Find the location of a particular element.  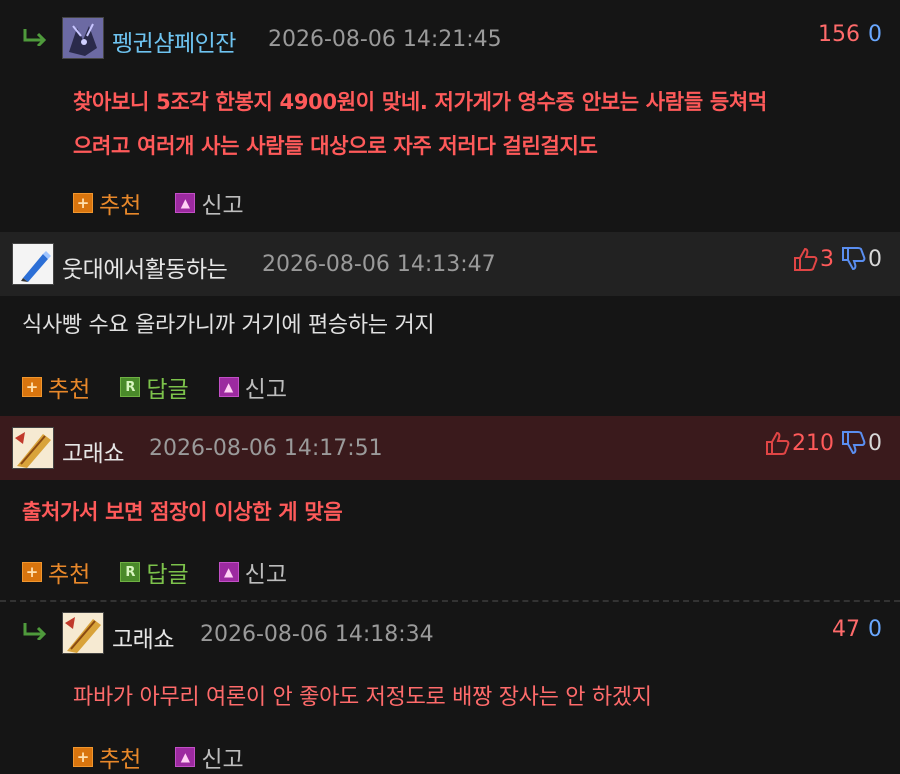

pen-avatar-icon is located at coordinates (33, 264).